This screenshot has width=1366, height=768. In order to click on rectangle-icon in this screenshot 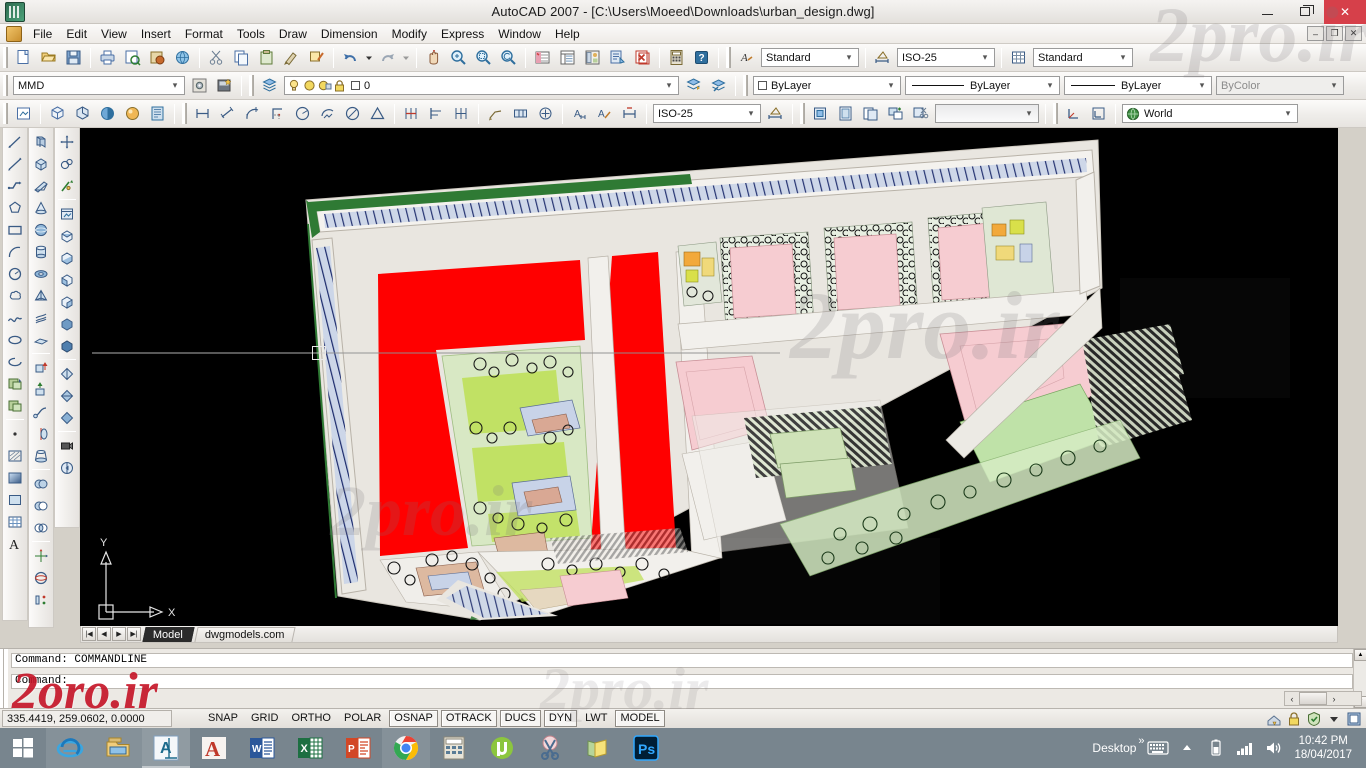, I will do `click(15, 229)`.